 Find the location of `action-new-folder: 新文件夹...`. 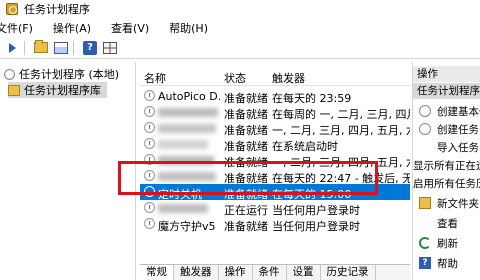

action-new-folder: 新文件夹... is located at coordinates (446, 203).